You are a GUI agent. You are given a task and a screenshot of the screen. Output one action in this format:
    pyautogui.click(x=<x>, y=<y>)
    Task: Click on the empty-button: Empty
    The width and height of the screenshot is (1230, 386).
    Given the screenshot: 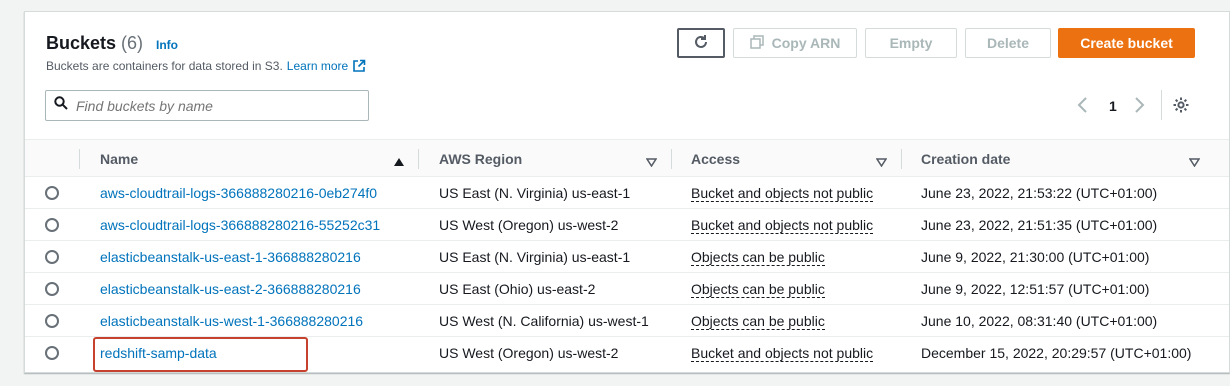 What is the action you would take?
    pyautogui.click(x=911, y=43)
    